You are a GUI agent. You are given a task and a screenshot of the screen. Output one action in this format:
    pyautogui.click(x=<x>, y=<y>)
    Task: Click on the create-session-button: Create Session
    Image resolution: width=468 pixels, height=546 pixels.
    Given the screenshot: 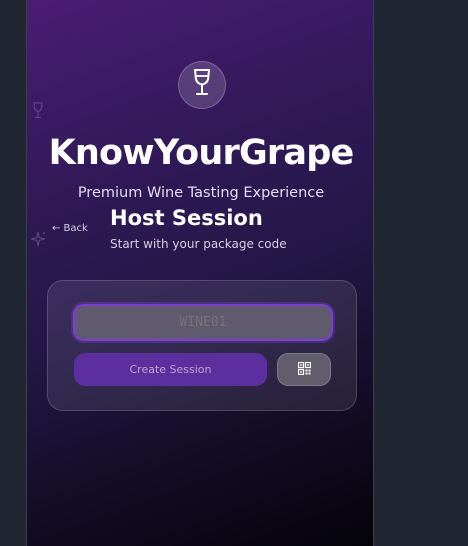 What is the action you would take?
    pyautogui.click(x=170, y=369)
    